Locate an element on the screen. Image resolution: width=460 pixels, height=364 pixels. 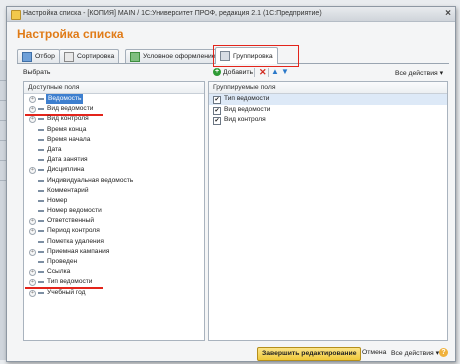
sort-icon is located at coordinates (69, 56).